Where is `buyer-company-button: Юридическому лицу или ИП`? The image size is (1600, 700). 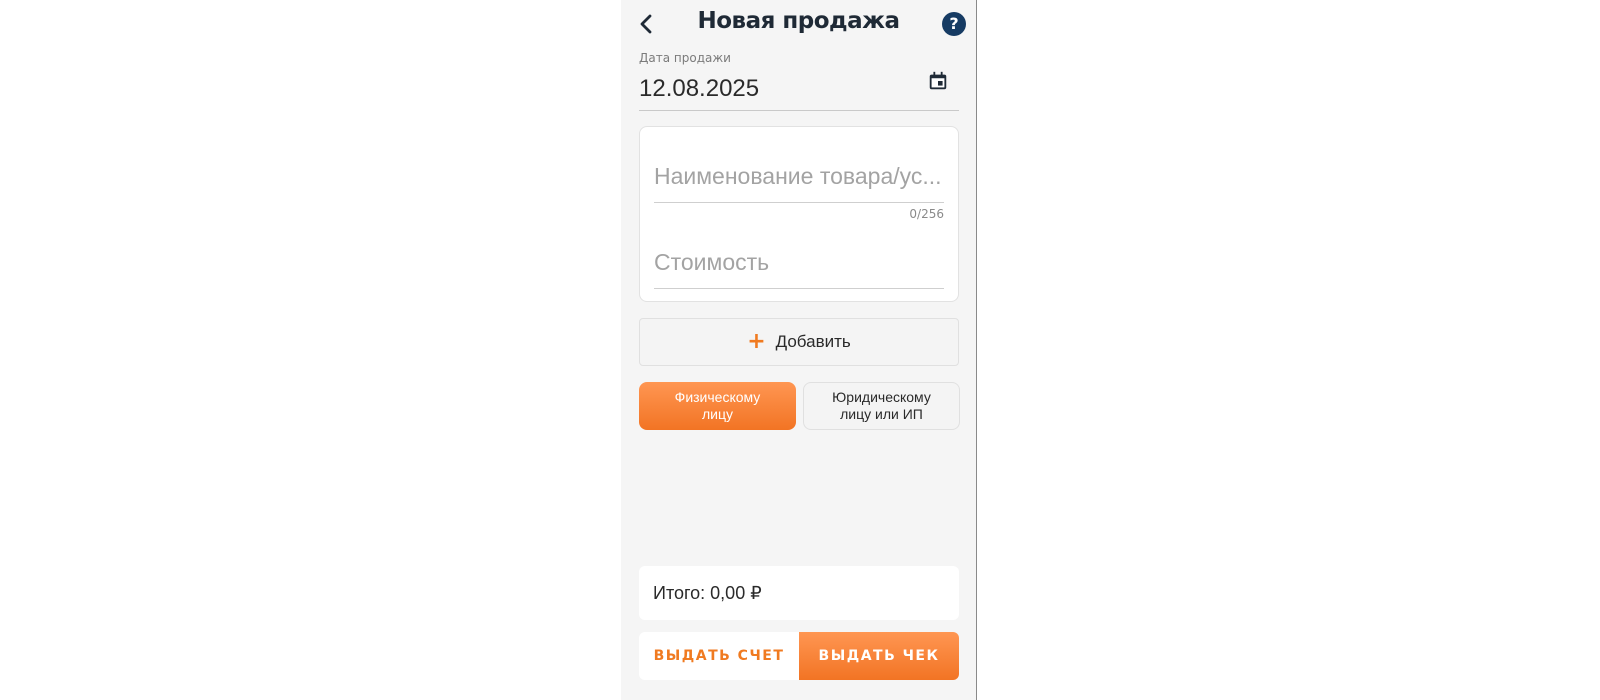
buyer-company-button: Юридическому лицу или ИП is located at coordinates (881, 406).